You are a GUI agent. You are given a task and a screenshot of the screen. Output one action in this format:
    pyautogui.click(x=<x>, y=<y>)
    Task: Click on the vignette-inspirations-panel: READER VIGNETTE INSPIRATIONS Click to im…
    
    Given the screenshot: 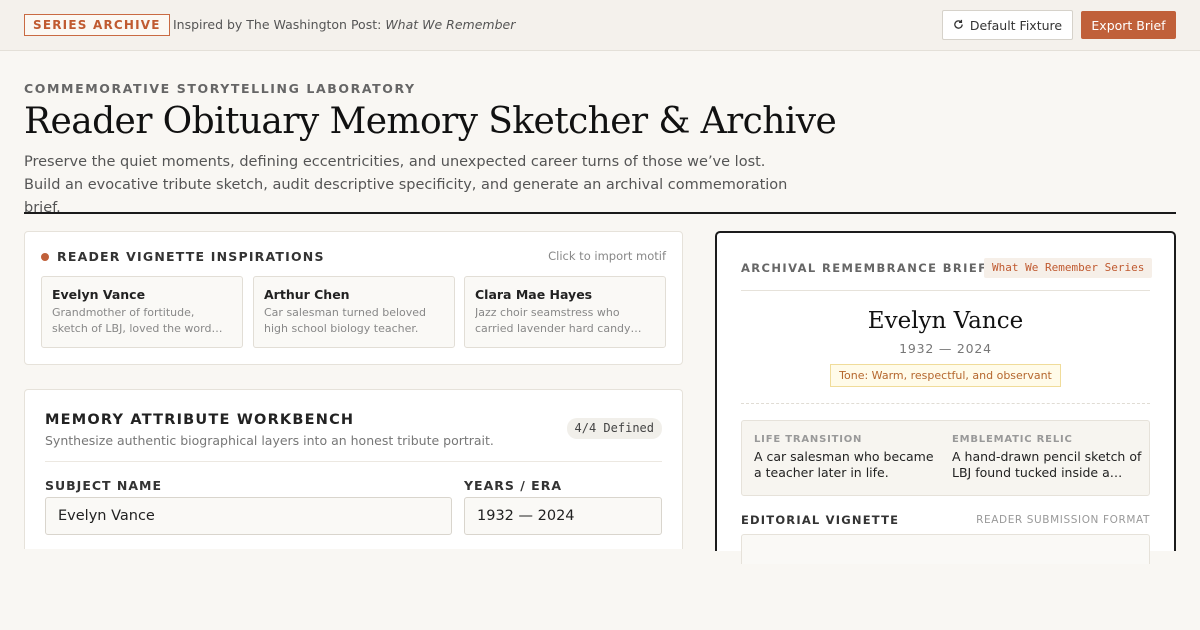 What is the action you would take?
    pyautogui.click(x=353, y=298)
    